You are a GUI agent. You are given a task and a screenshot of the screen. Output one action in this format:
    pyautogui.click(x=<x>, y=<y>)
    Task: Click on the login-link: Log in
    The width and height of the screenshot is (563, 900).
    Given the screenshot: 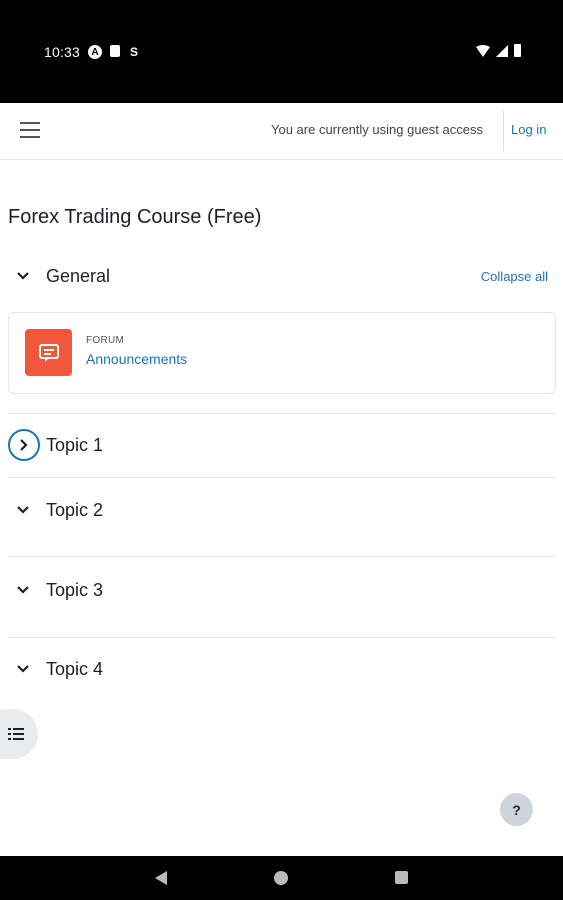 What is the action you would take?
    pyautogui.click(x=528, y=129)
    